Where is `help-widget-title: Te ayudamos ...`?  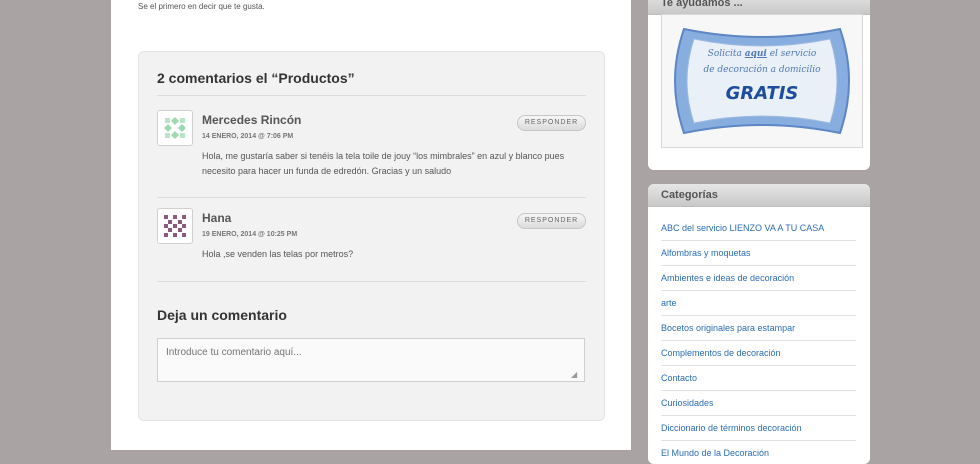 help-widget-title: Te ayudamos ... is located at coordinates (759, 7).